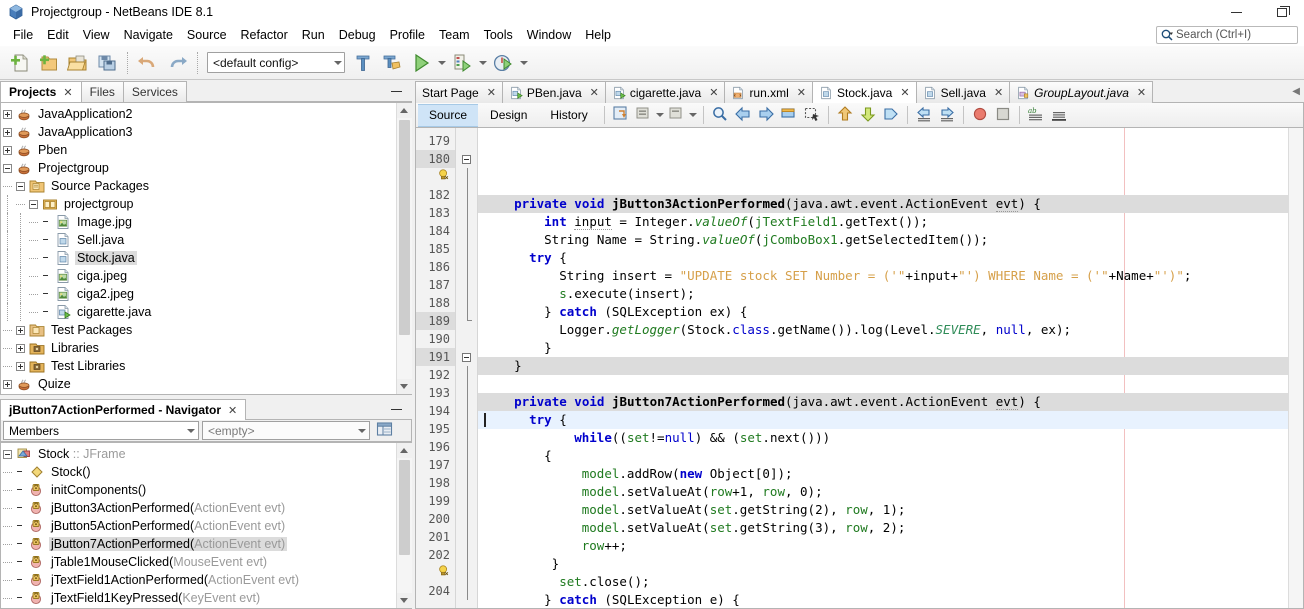 Image resolution: width=1304 pixels, height=609 pixels. I want to click on restore-button, so click(1281, 12).